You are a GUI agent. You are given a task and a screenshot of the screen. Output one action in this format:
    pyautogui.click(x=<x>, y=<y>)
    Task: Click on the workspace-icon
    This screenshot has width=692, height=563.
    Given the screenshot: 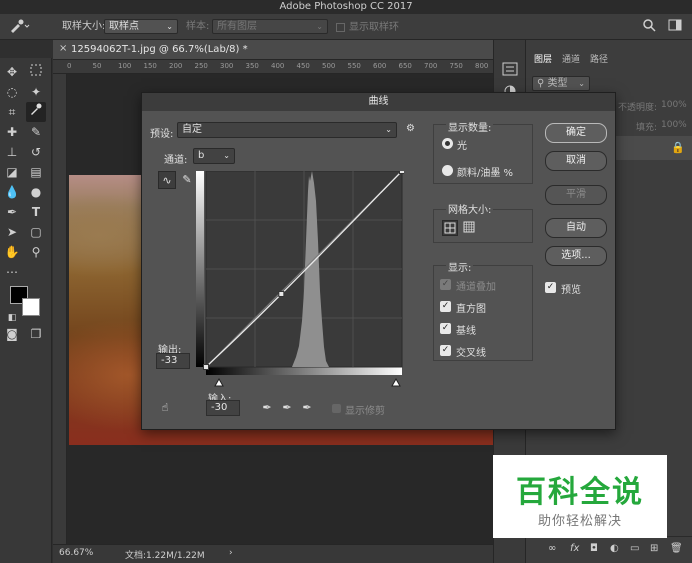 What is the action you would take?
    pyautogui.click(x=675, y=27)
    